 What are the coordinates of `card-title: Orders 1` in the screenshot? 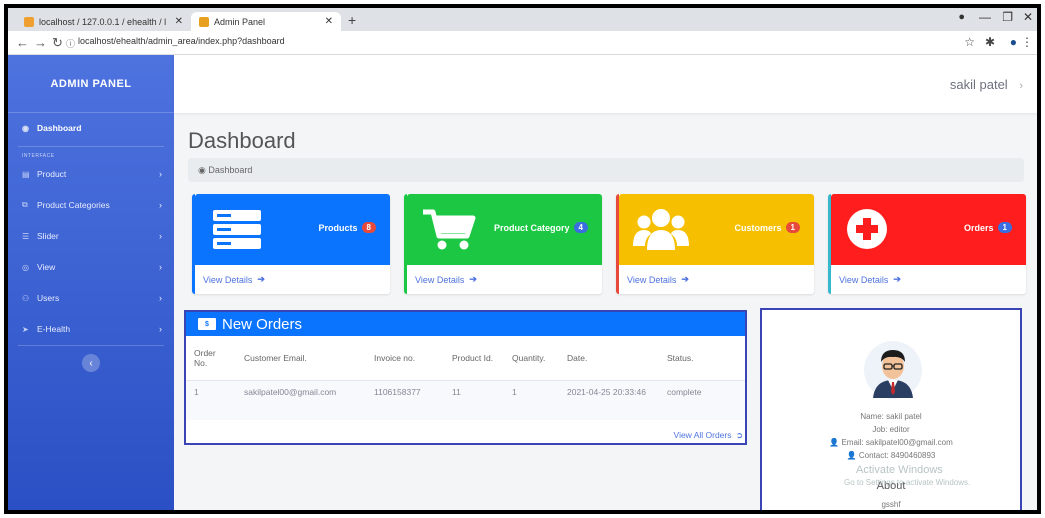 It's located at (988, 227).